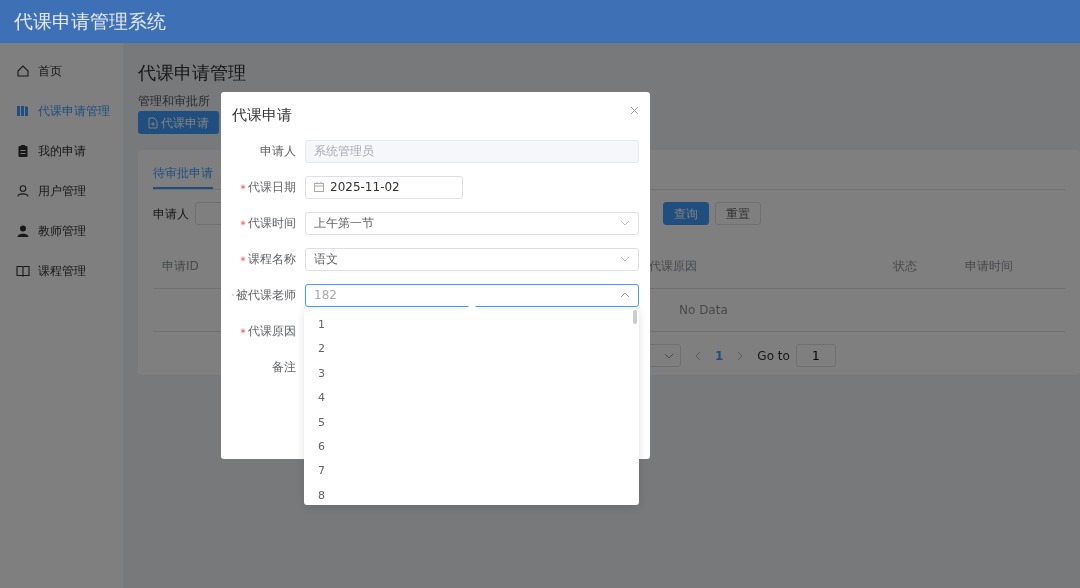 This screenshot has height=588, width=1080. Describe the element at coordinates (272, 259) in the screenshot. I see `field-label: 课程名称` at that location.